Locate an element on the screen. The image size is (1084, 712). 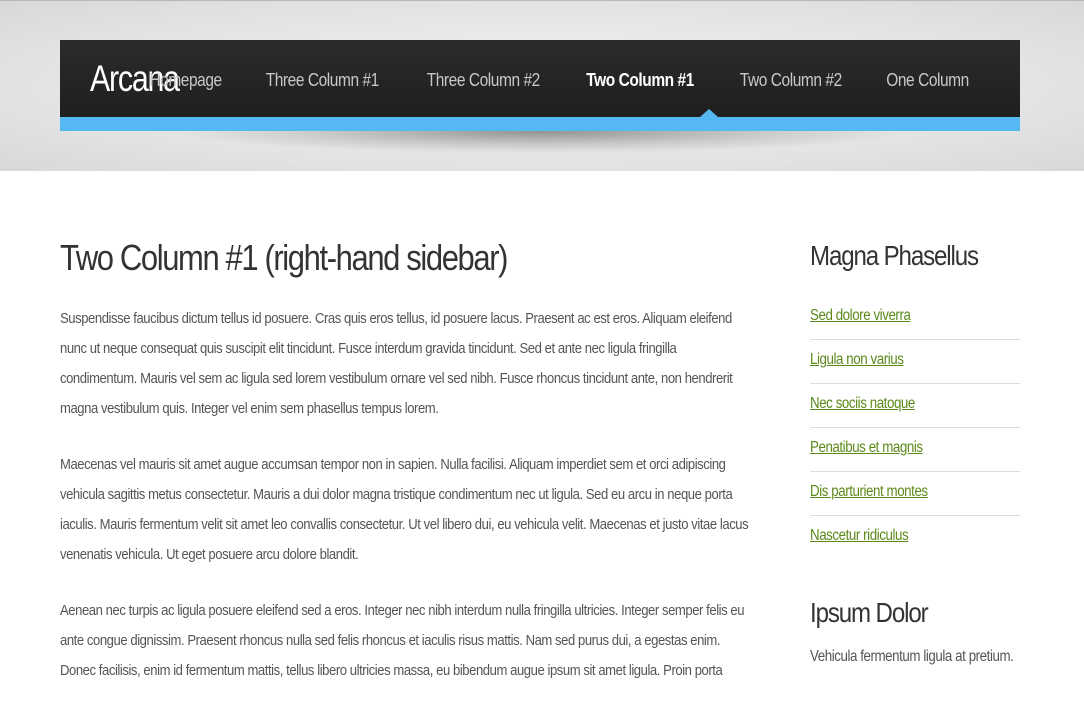
list-item: Nec sociis natoque is located at coordinates (915, 406).